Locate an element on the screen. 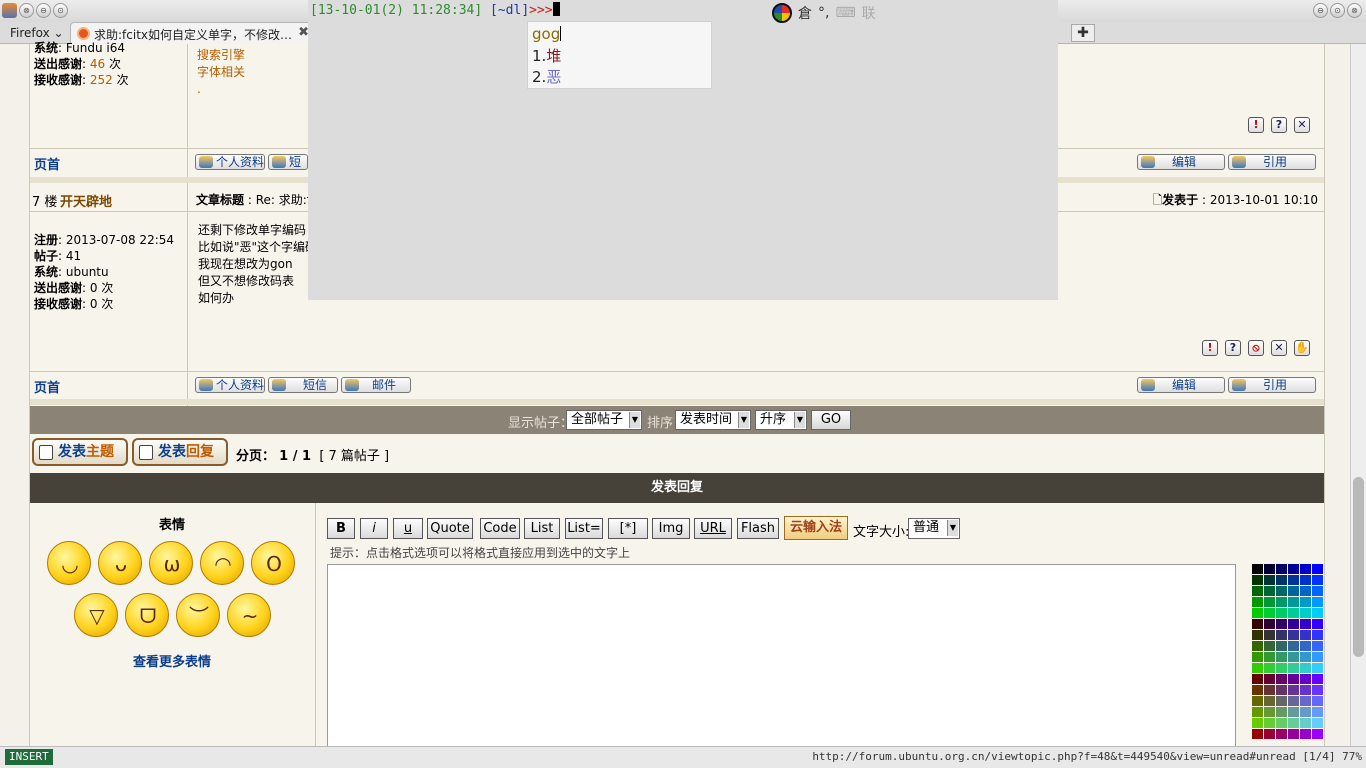 This screenshot has height=768, width=1366. keyboard-icon: ⌨ is located at coordinates (845, 13).